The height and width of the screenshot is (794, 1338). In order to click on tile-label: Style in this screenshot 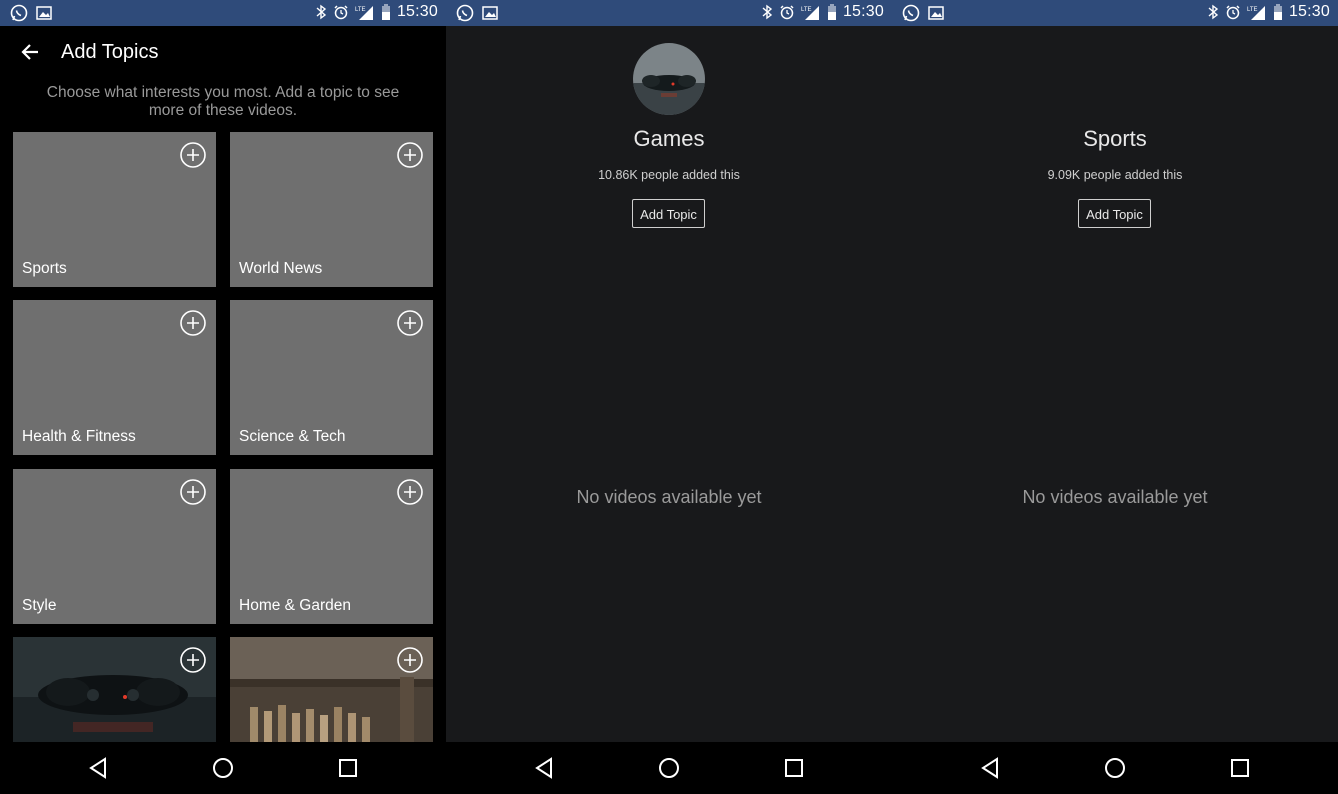, I will do `click(39, 605)`.